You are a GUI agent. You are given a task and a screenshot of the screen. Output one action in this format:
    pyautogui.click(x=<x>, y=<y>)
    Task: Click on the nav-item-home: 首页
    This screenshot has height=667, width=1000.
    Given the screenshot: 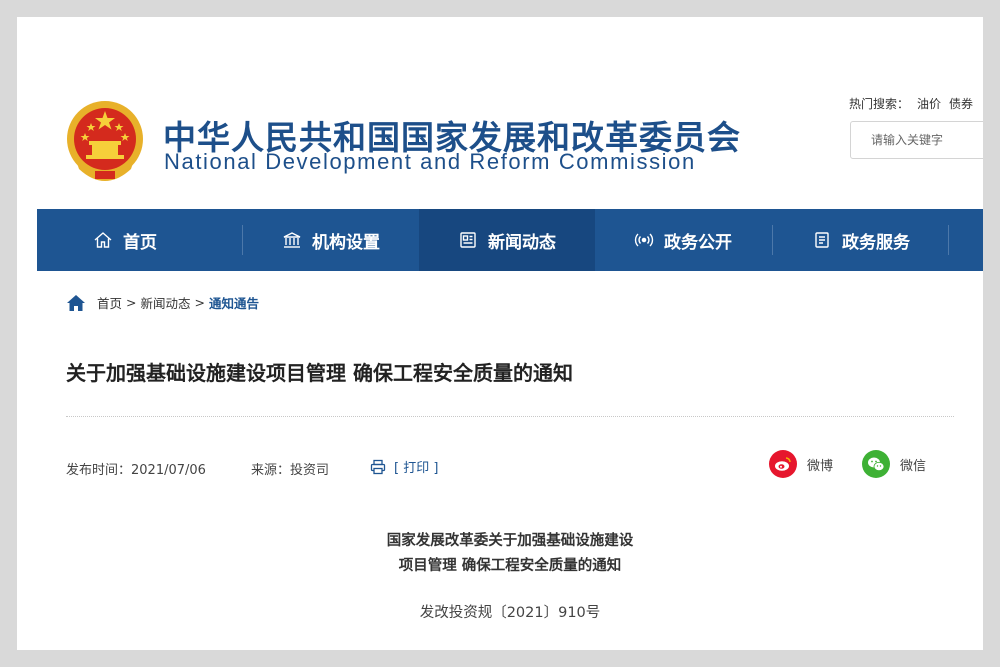 What is the action you would take?
    pyautogui.click(x=125, y=240)
    